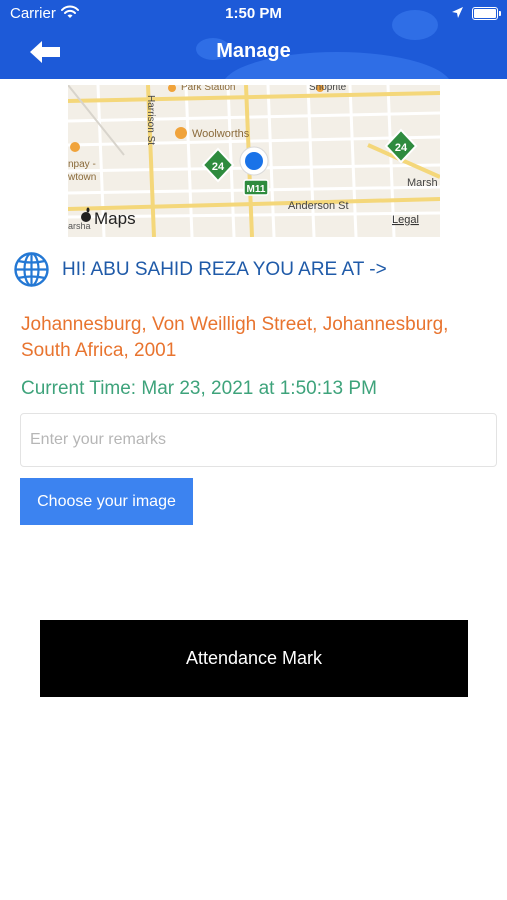 This screenshot has height=900, width=507. Describe the element at coordinates (318, 206) in the screenshot. I see `map-label: Anderson St` at that location.